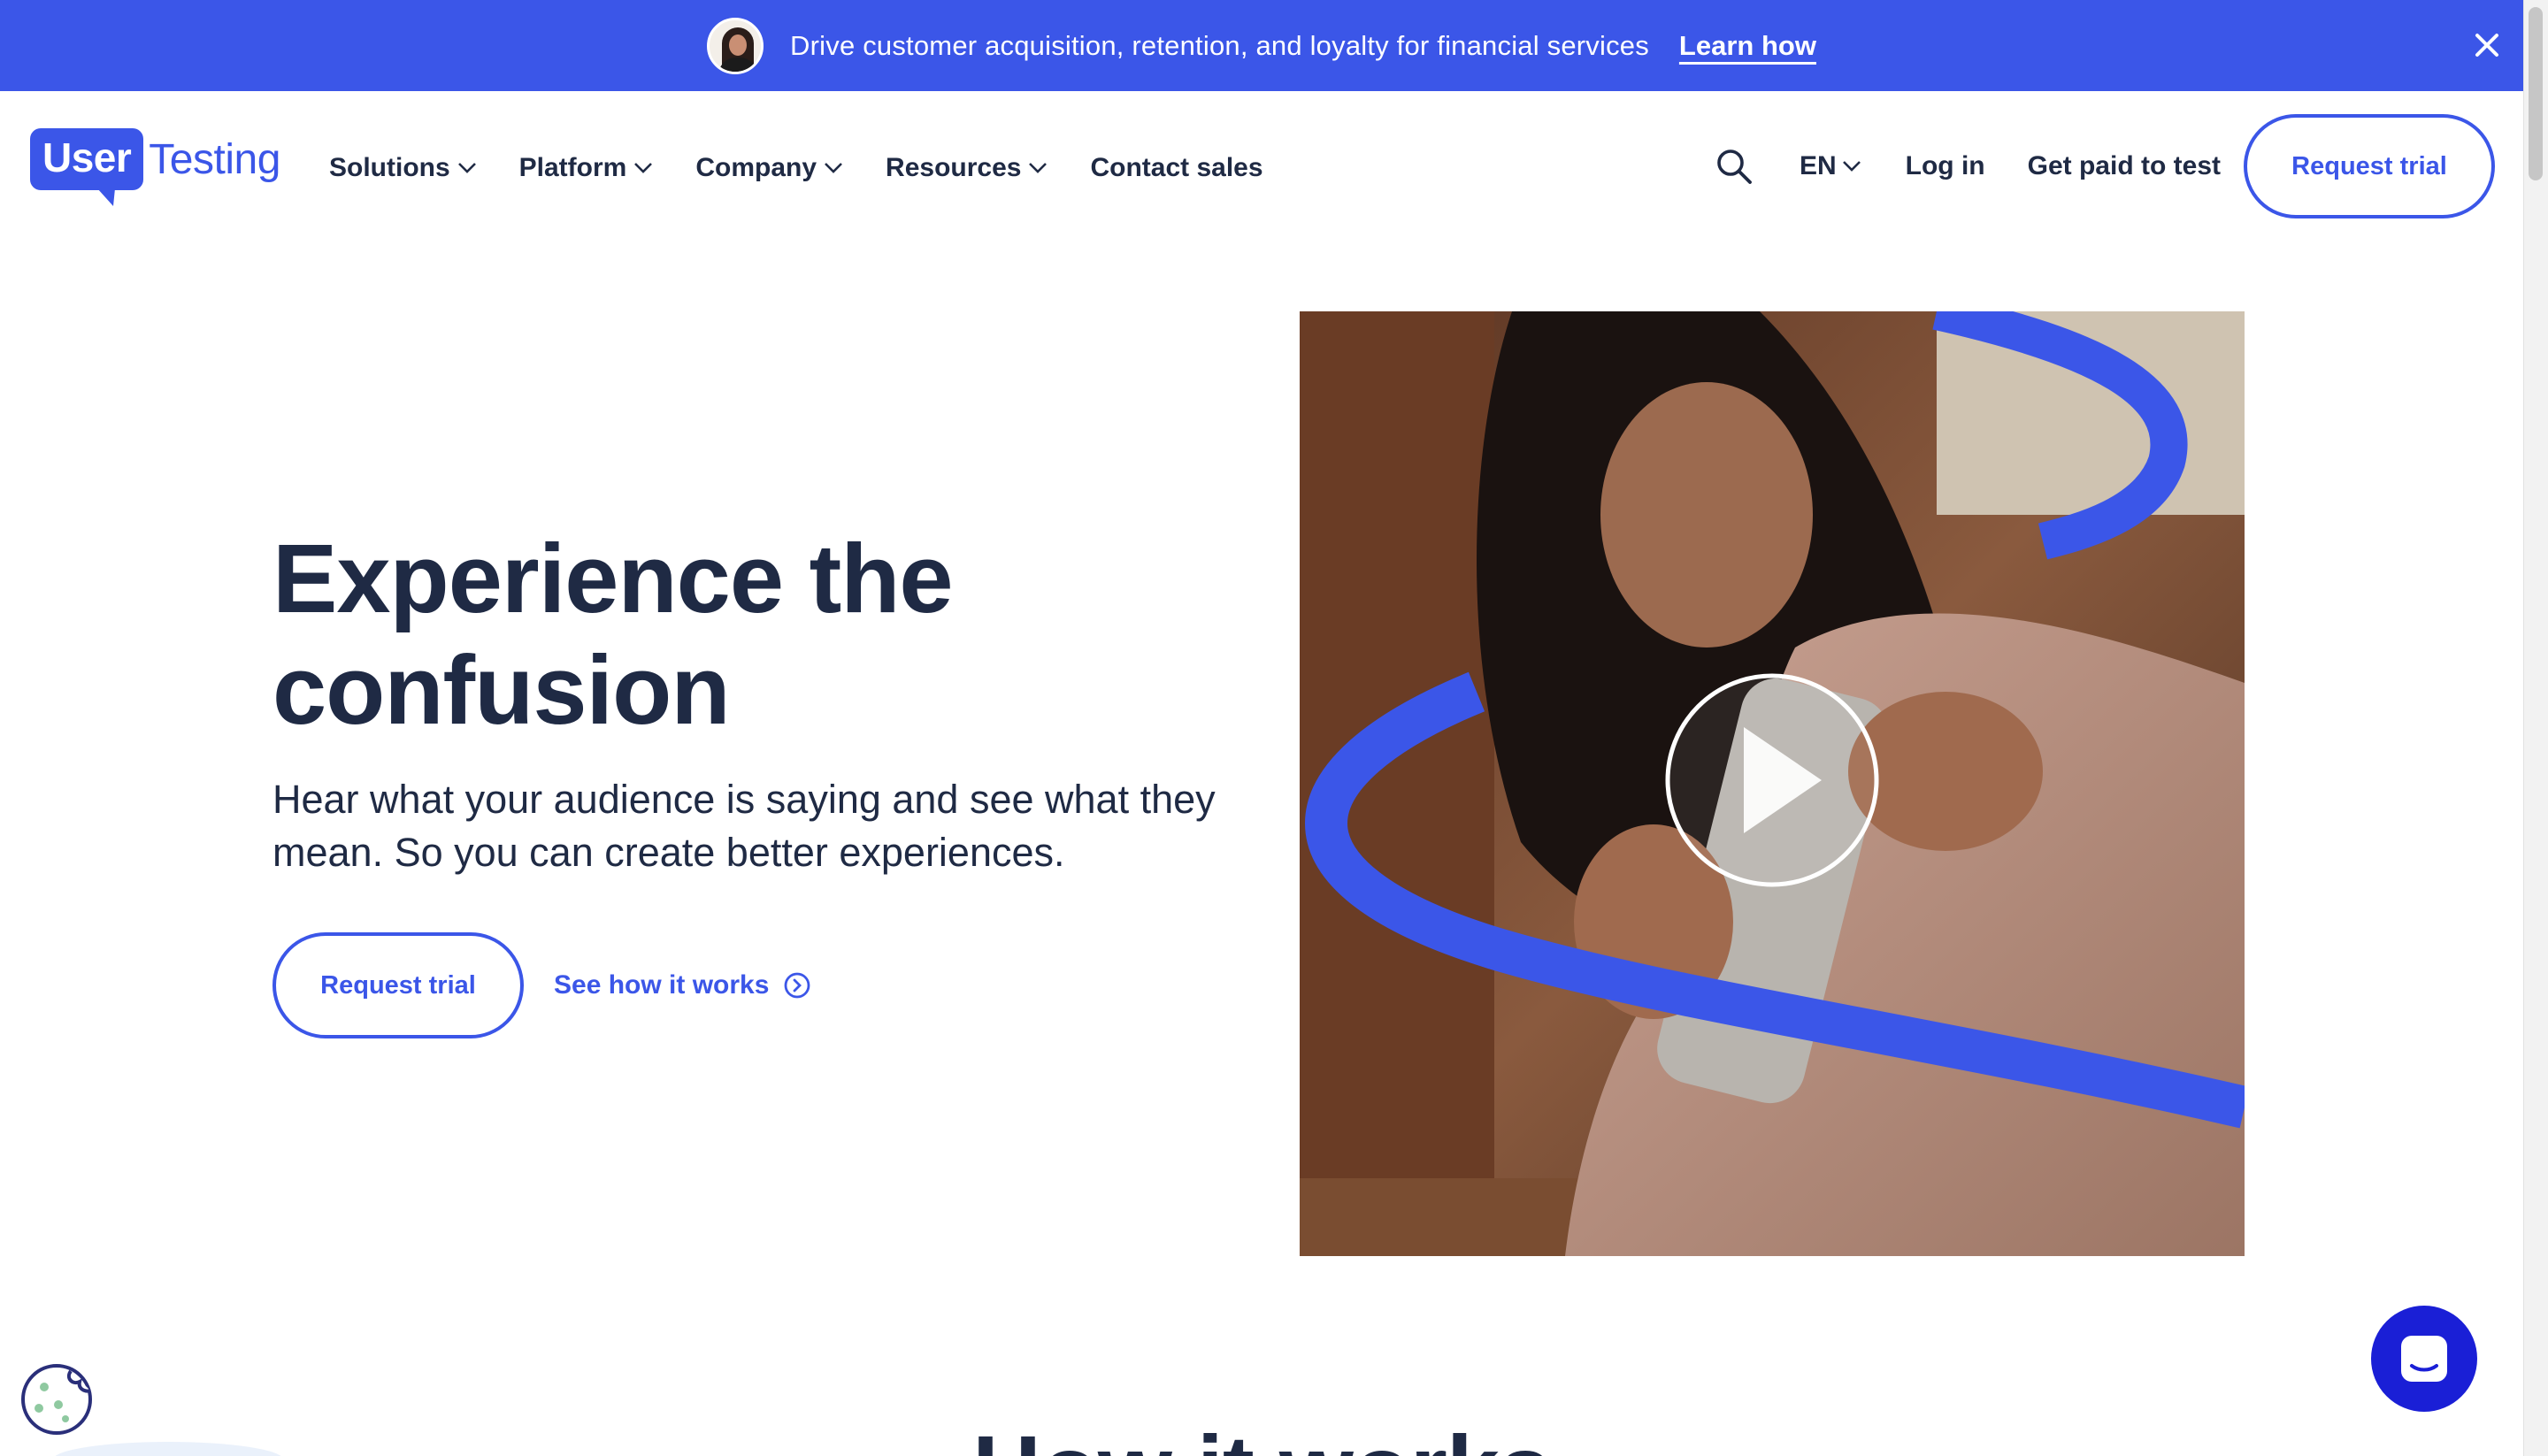 The width and height of the screenshot is (2548, 1456). What do you see at coordinates (389, 167) in the screenshot?
I see `nav-solutions-label: Solutions` at bounding box center [389, 167].